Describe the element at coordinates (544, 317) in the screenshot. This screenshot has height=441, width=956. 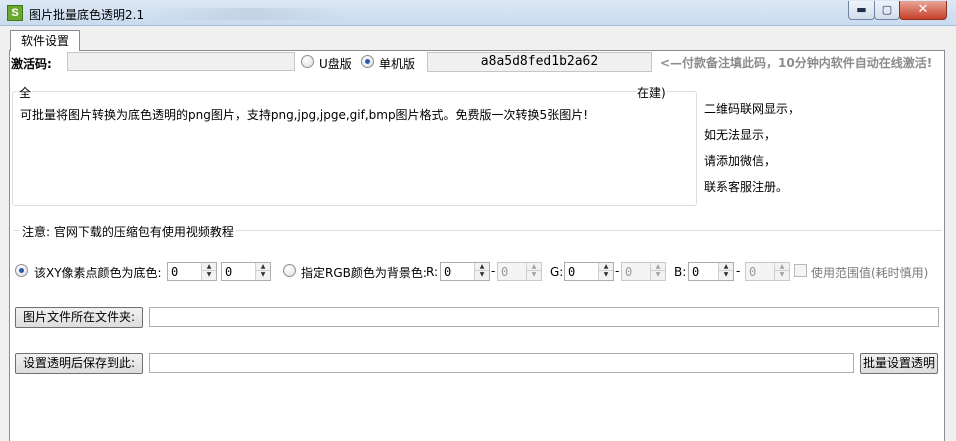
I see `source-folder-path-input` at that location.